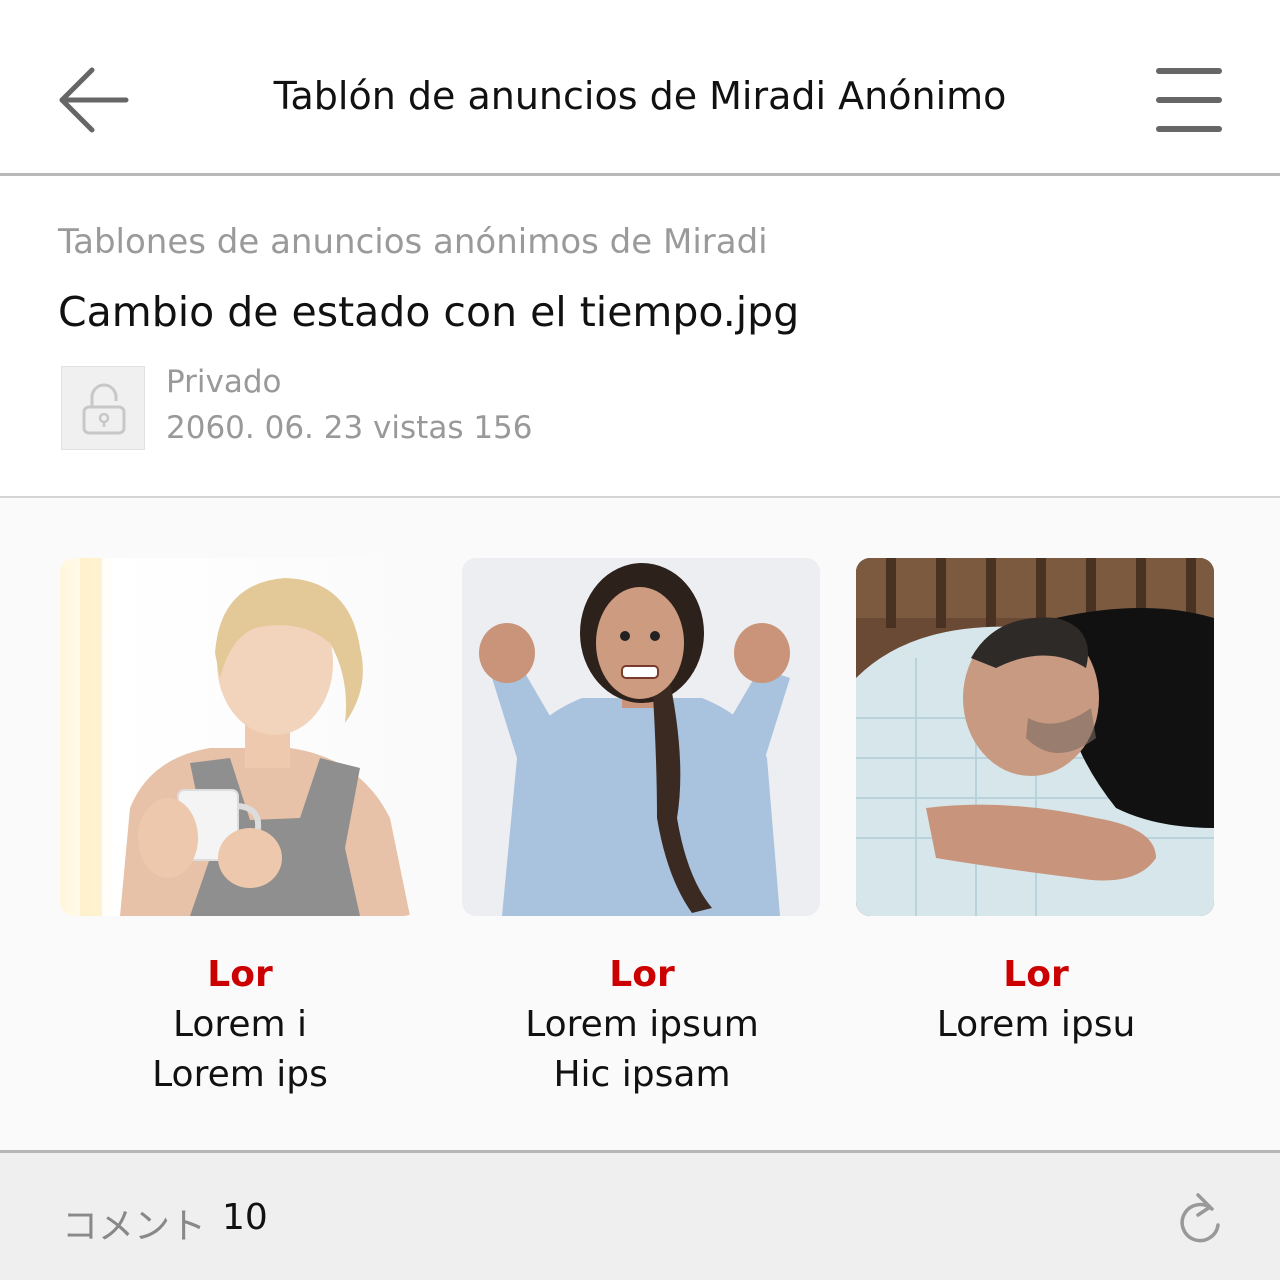 The image size is (1280, 1280). I want to click on menu-button, so click(1190, 100).